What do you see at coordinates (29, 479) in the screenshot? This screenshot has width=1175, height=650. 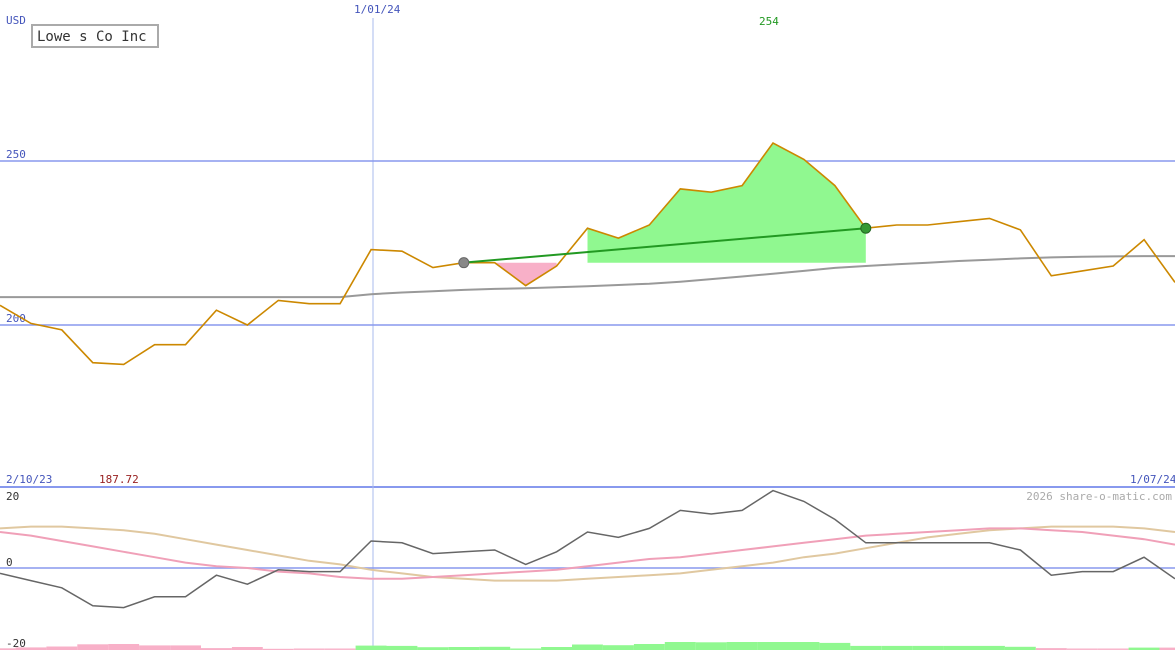 I see `start-date-label: 2/10/23` at bounding box center [29, 479].